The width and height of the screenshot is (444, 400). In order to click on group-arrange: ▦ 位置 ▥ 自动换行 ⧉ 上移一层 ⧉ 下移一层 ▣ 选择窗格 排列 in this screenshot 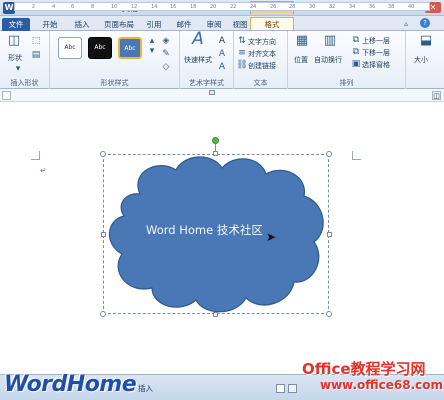, I will do `click(347, 60)`.